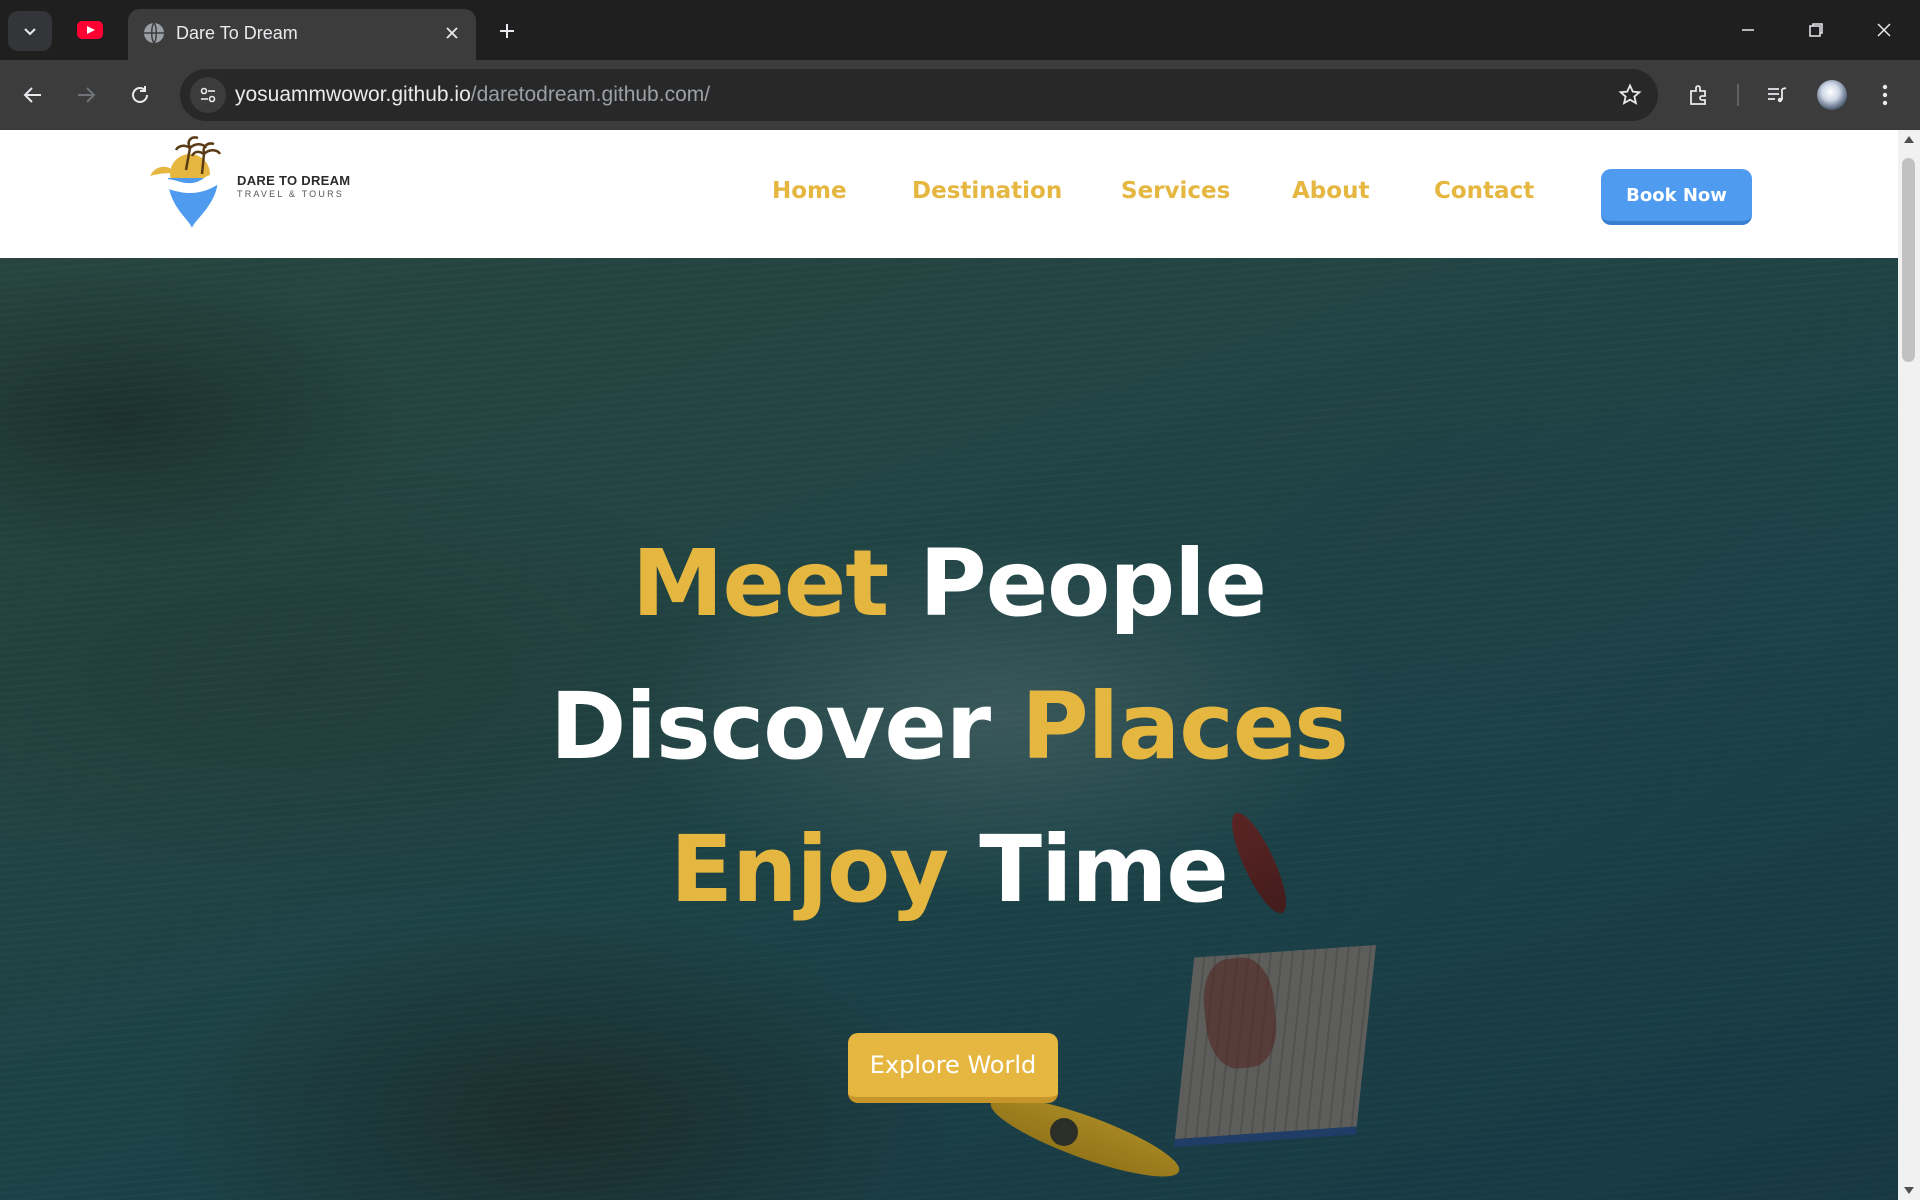  What do you see at coordinates (953, 1068) in the screenshot?
I see `explore-world-button: Explore World` at bounding box center [953, 1068].